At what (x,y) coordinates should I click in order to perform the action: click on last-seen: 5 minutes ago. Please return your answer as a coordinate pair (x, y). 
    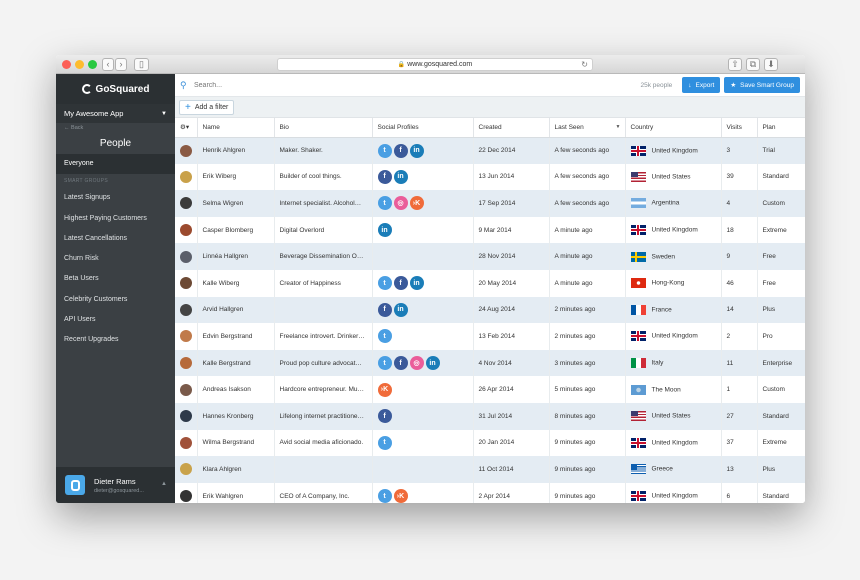
    Looking at the image, I should click on (587, 389).